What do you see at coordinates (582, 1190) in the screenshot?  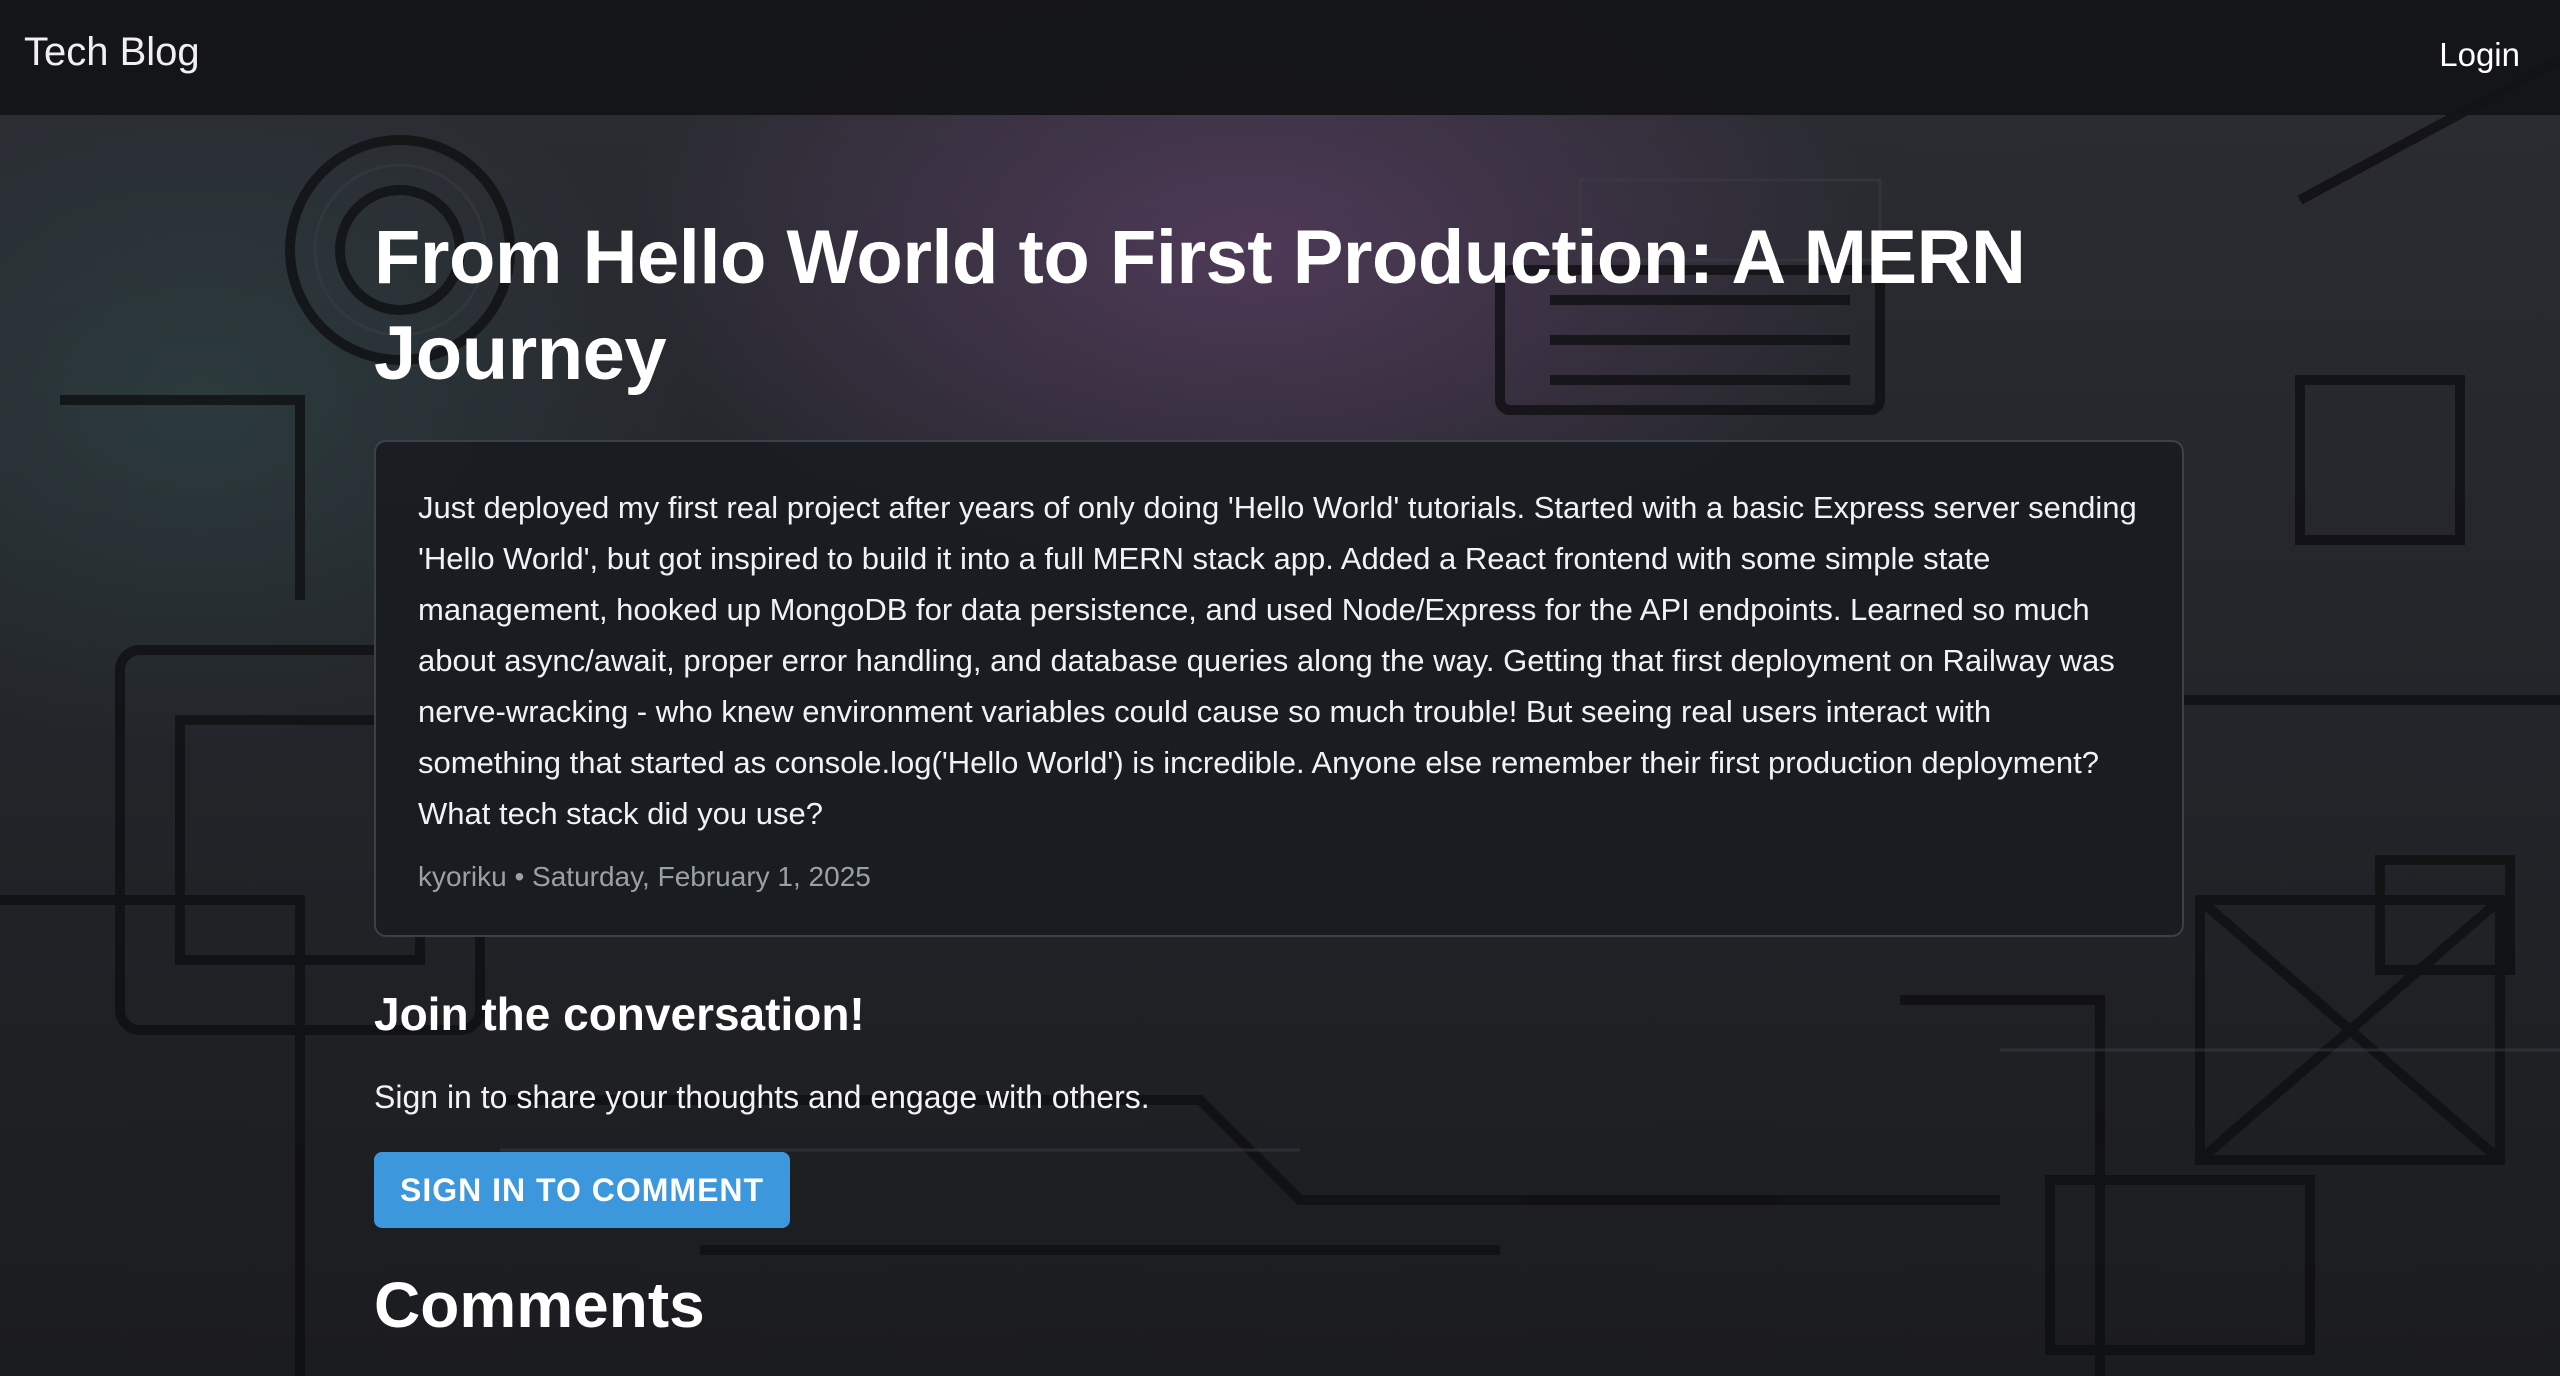 I see `sign-in-to-comment-button: SIGN IN TO COMMENT` at bounding box center [582, 1190].